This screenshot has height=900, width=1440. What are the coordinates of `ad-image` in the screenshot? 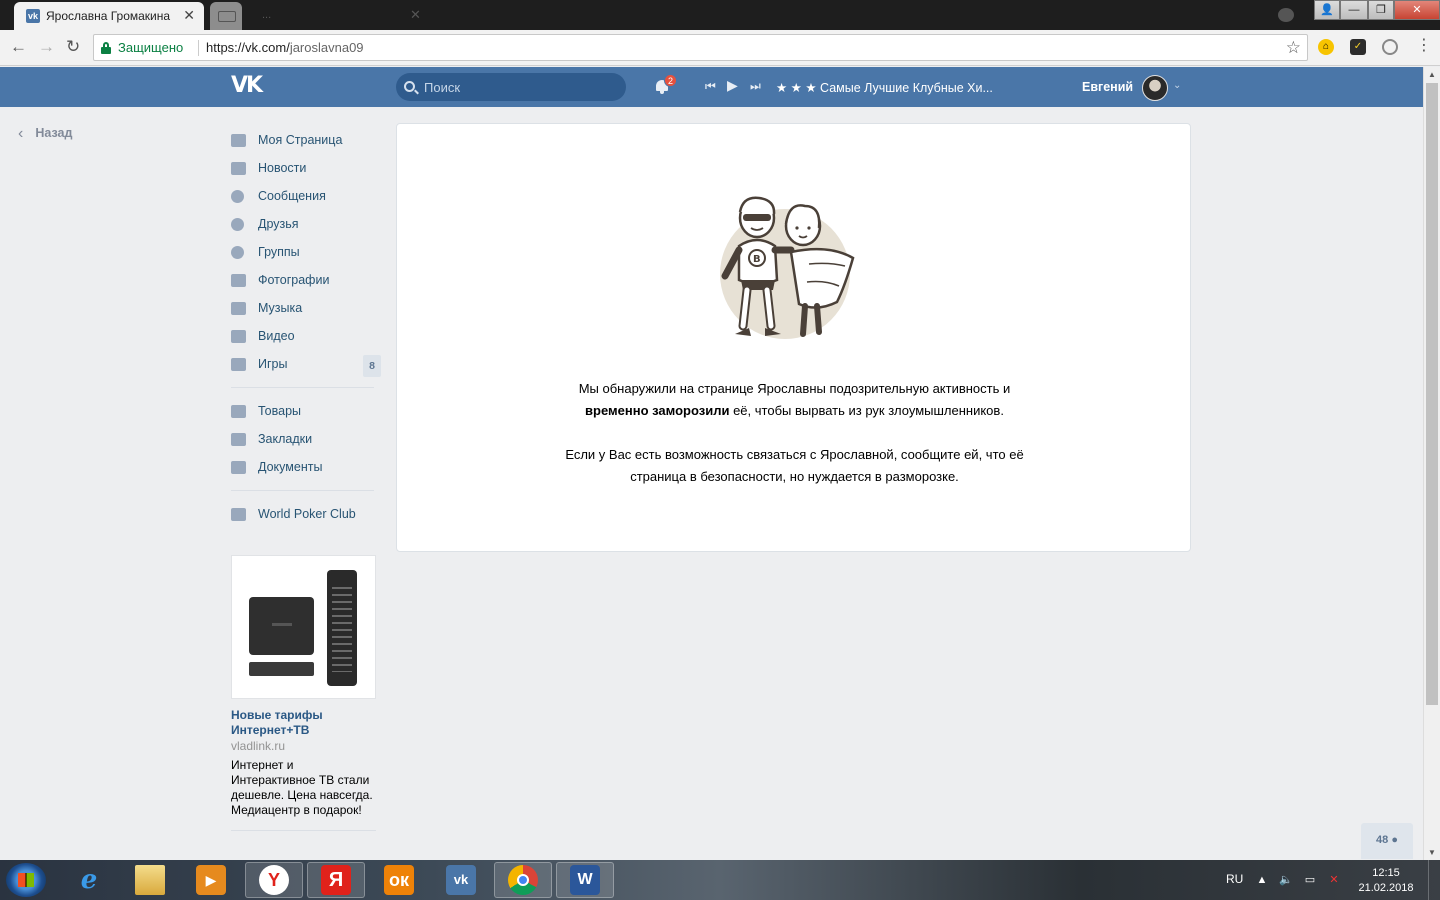 It's located at (303, 627).